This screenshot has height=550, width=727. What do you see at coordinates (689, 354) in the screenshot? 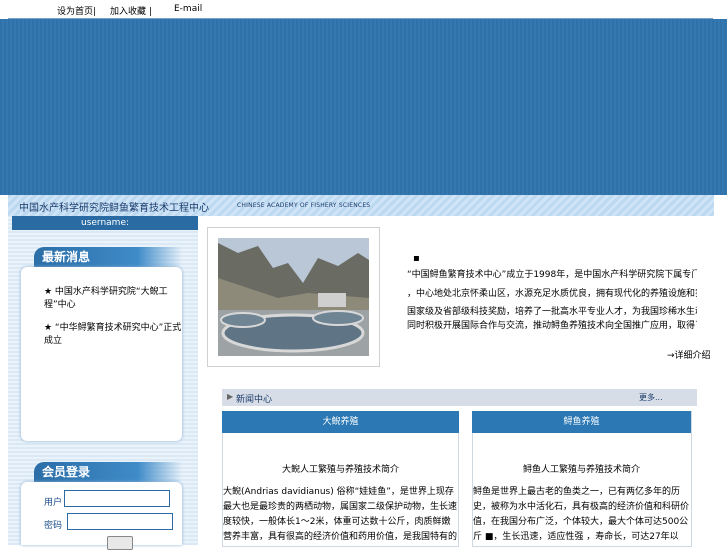
I see `more-intro-link: →详细介绍` at bounding box center [689, 354].